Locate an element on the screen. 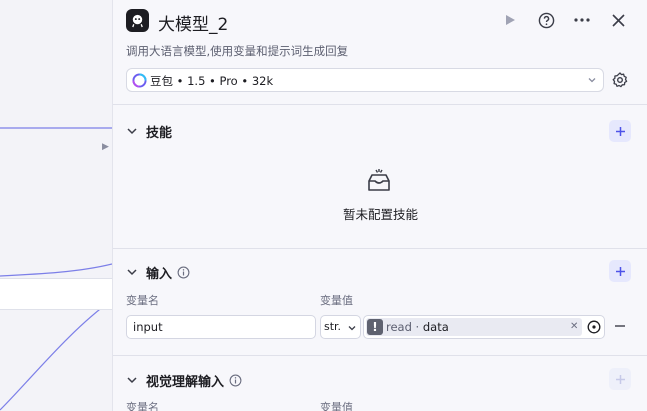 This screenshot has width=647, height=411. canvas-edges is located at coordinates (56, 269).